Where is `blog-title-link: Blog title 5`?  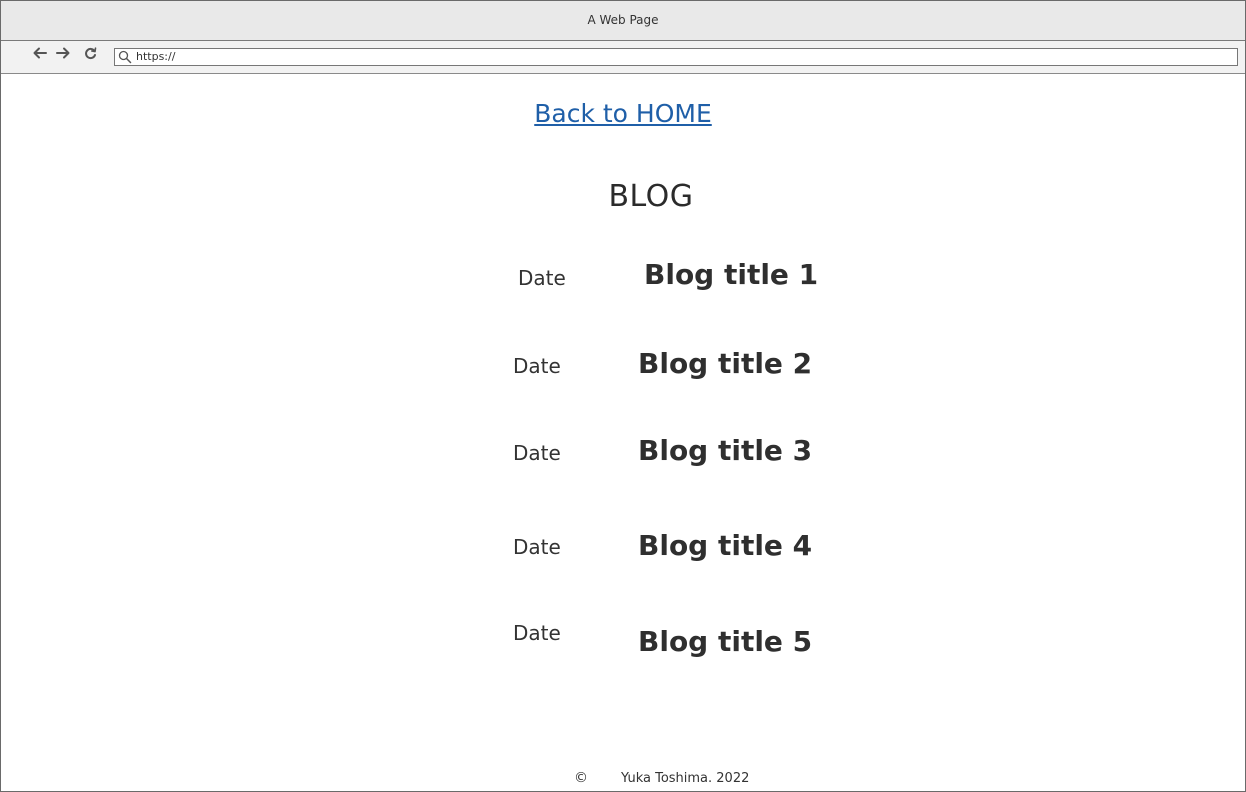 blog-title-link: Blog title 5 is located at coordinates (725, 641).